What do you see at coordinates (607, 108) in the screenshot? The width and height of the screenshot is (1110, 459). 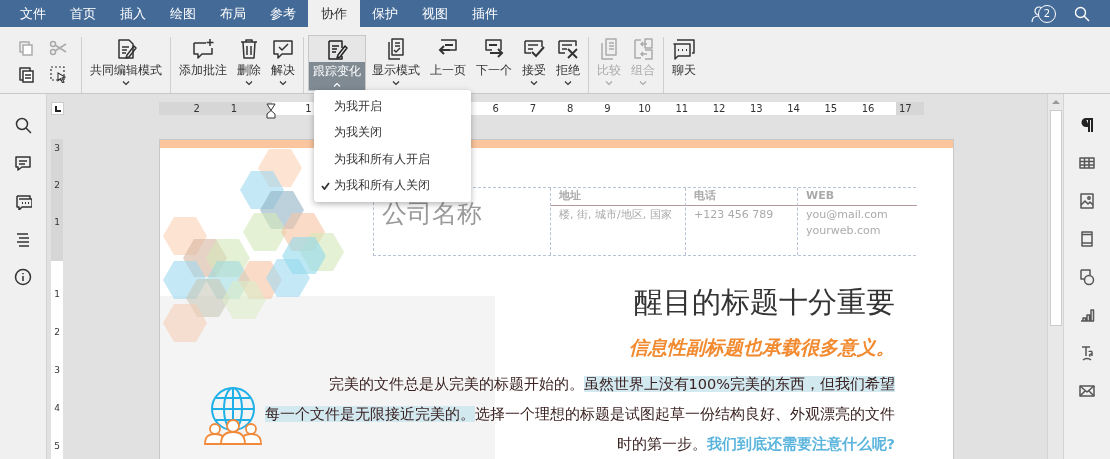 I see `ruler-number: 9` at bounding box center [607, 108].